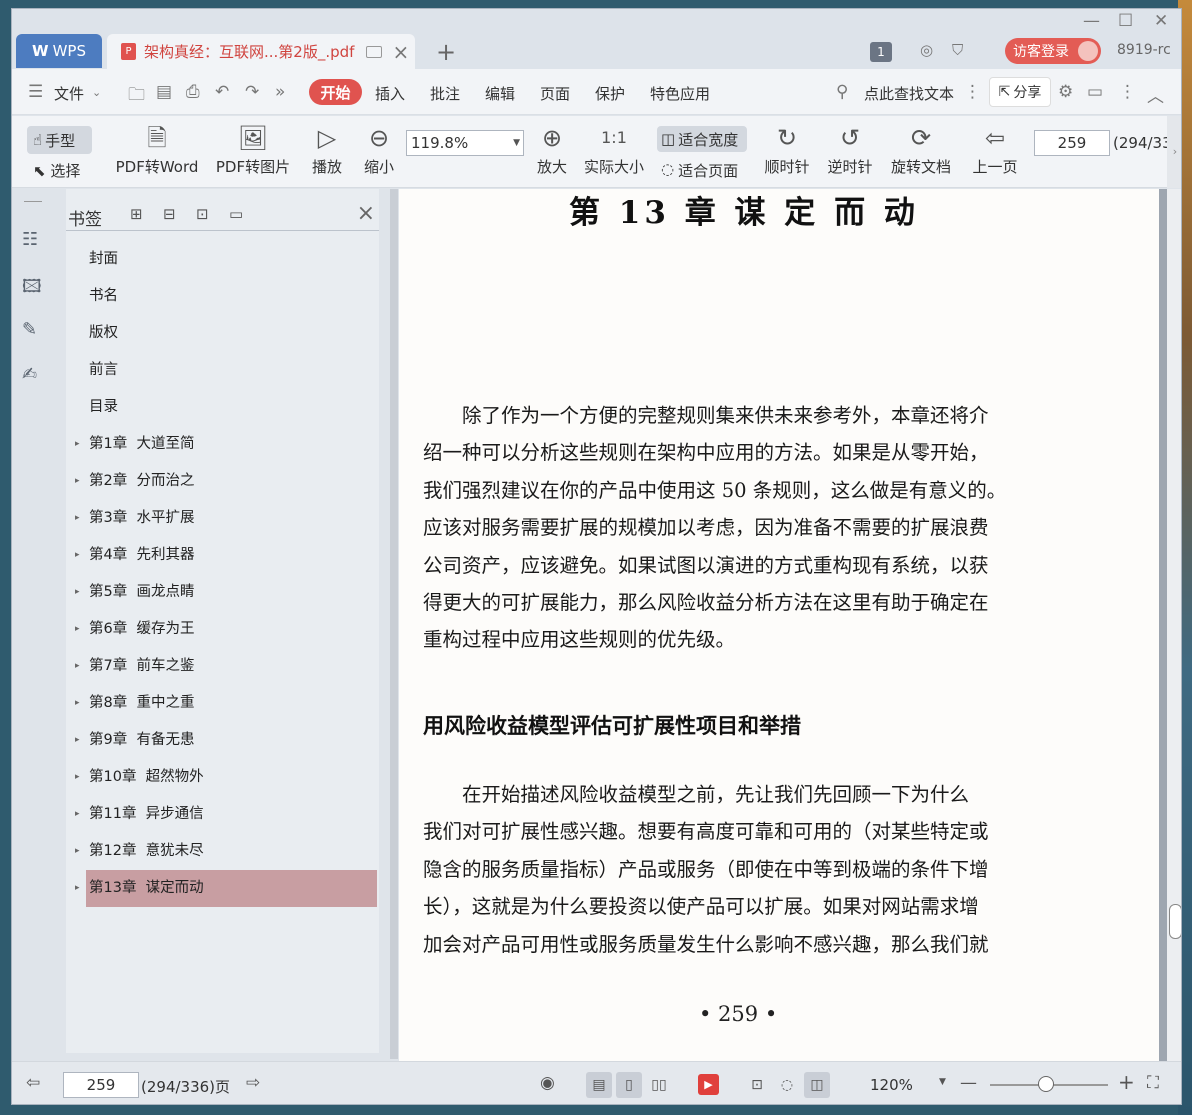 The height and width of the screenshot is (1115, 1192). I want to click on hand-tool-button: ☝ 手型, so click(59, 140).